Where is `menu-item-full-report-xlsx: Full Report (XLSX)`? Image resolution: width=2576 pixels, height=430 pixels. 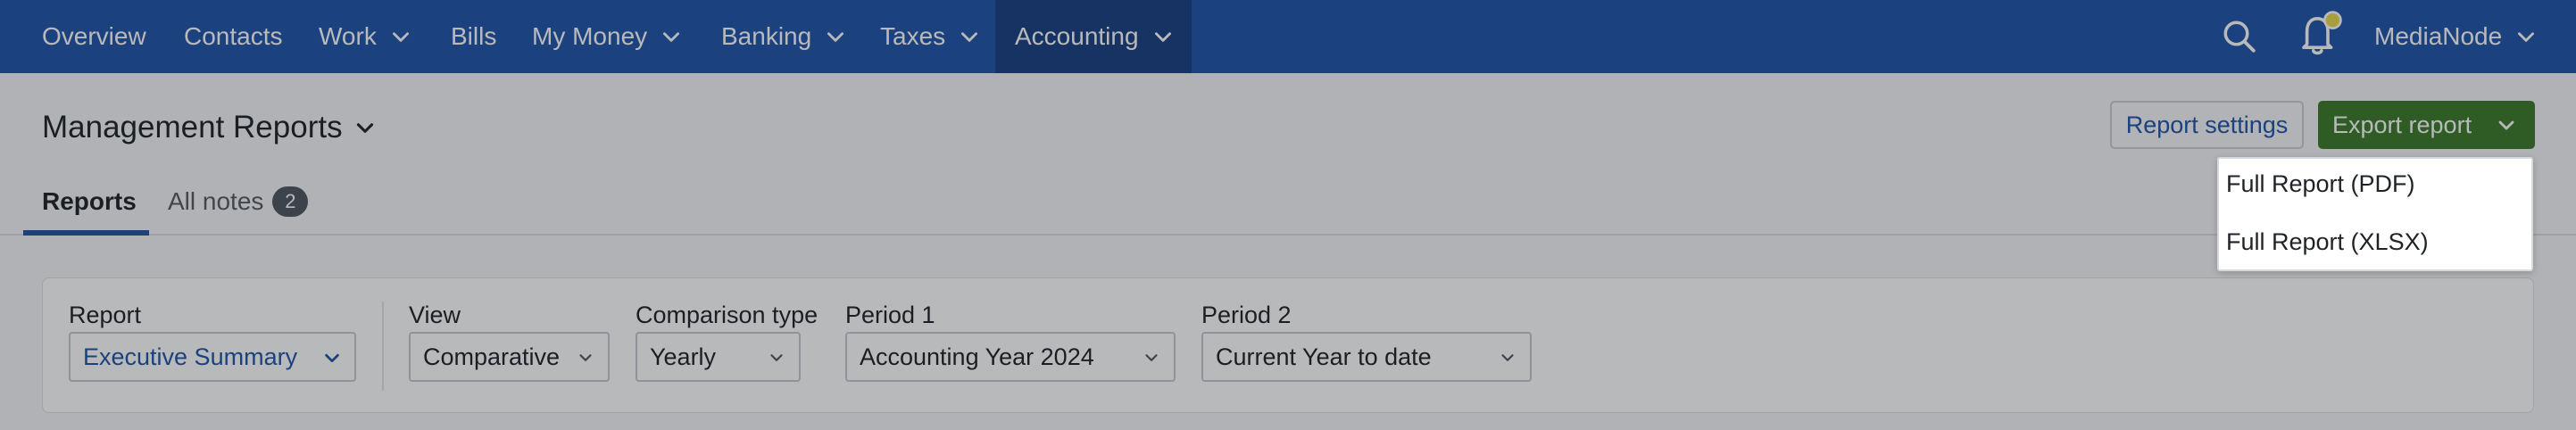 menu-item-full-report-xlsx: Full Report (XLSX) is located at coordinates (2328, 241).